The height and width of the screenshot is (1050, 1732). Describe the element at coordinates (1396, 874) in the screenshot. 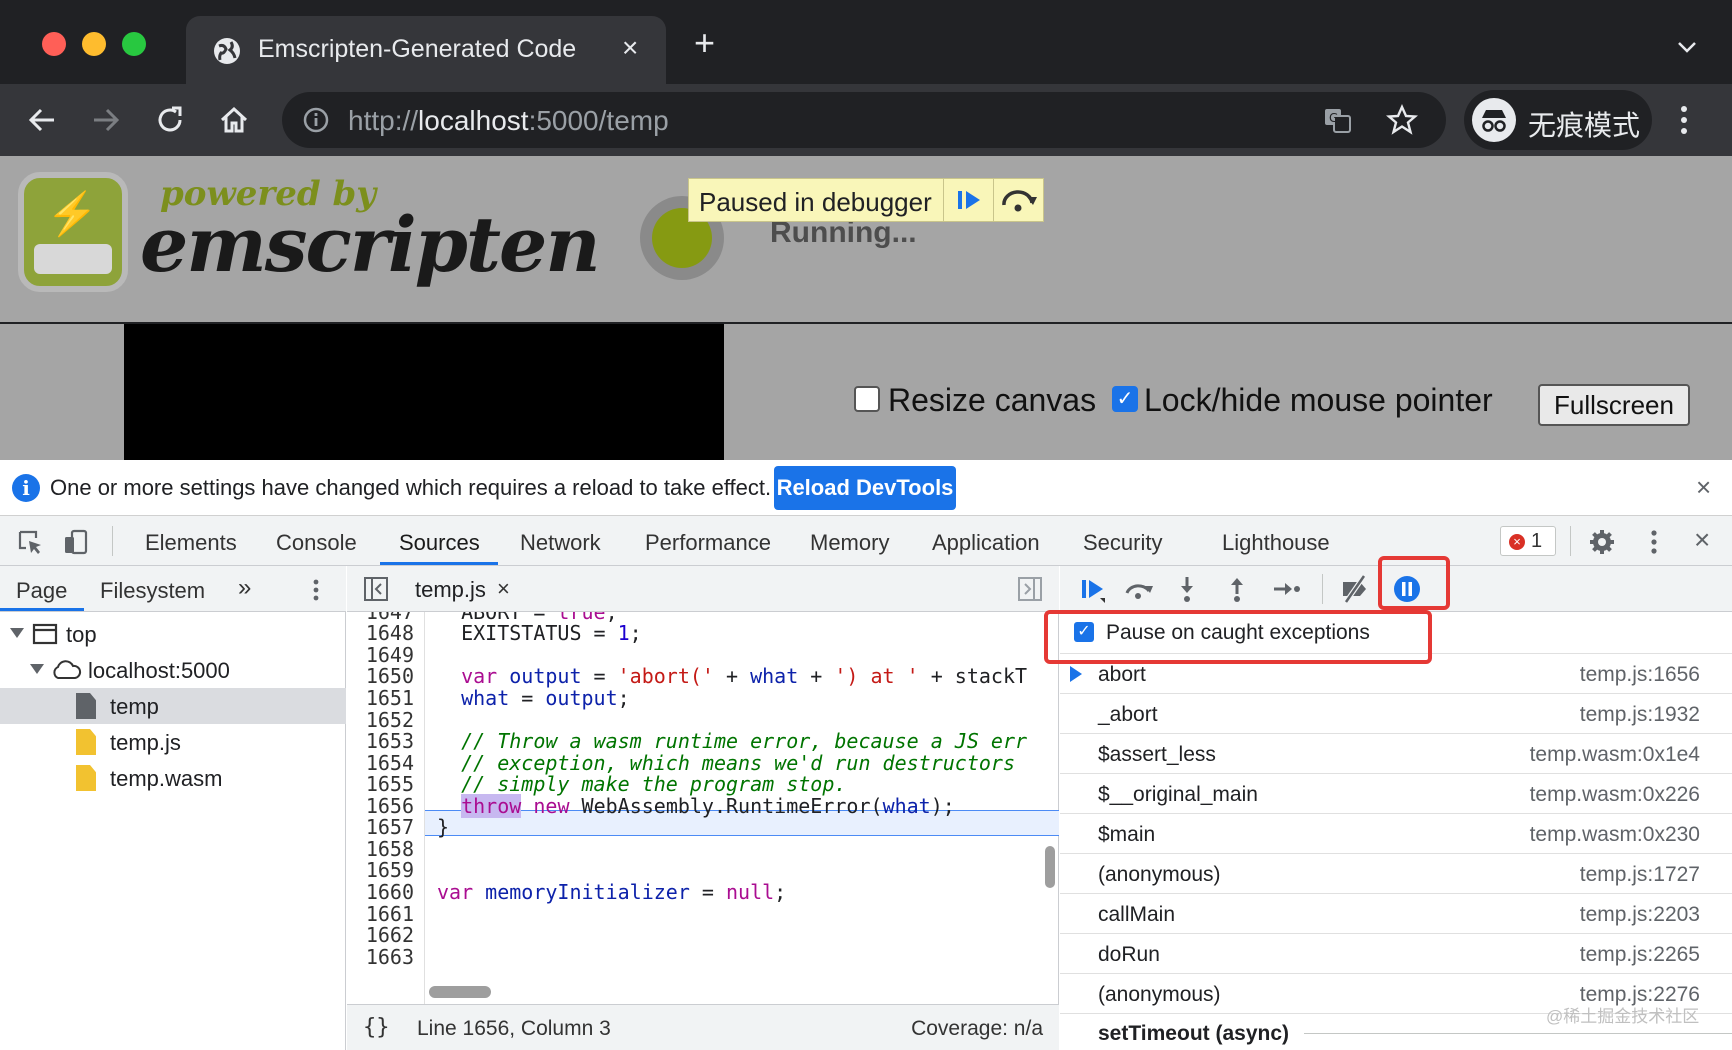

I see `call-frame: (anonymous) temp.js:1727` at that location.